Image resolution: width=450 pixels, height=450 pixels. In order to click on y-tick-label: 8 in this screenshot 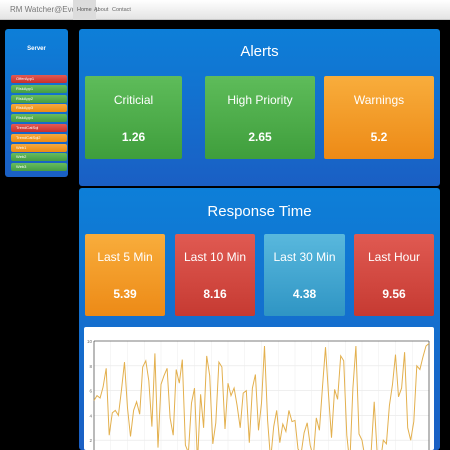, I will do `click(90, 366)`.